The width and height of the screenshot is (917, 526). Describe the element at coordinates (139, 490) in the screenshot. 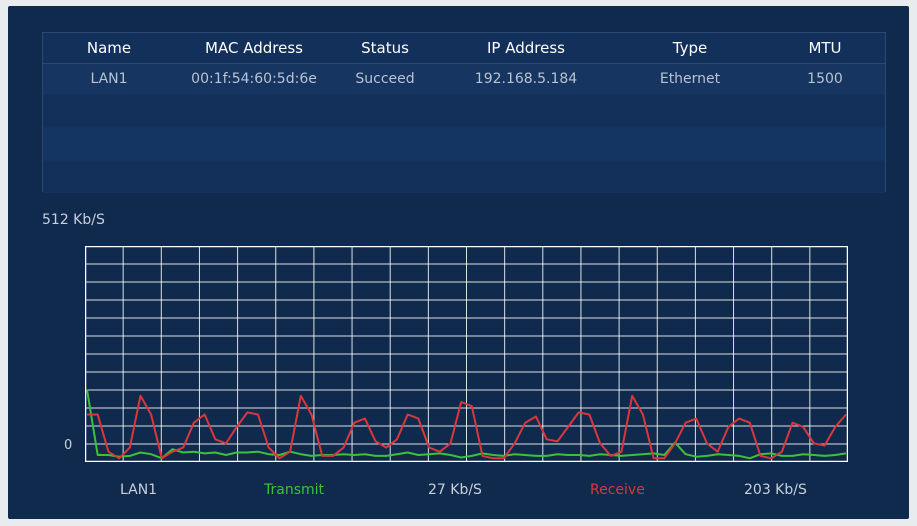

I see `legend-interface: LAN1` at that location.